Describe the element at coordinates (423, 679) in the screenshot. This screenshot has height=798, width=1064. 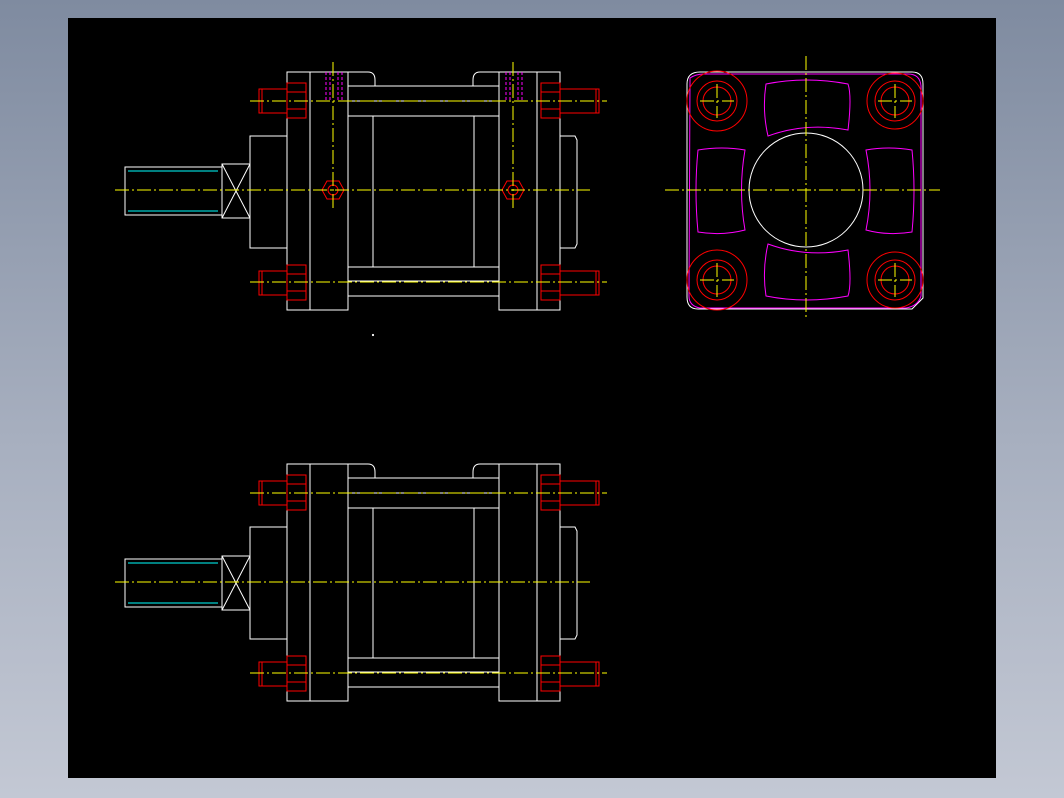
I see `lower-tie-rod-bottom` at that location.